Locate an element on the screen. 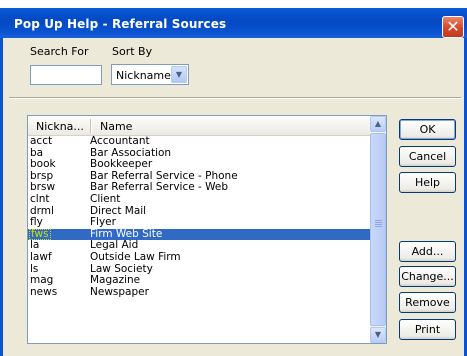 The height and width of the screenshot is (356, 467). scroll-up-button: ▲ is located at coordinates (378, 124).